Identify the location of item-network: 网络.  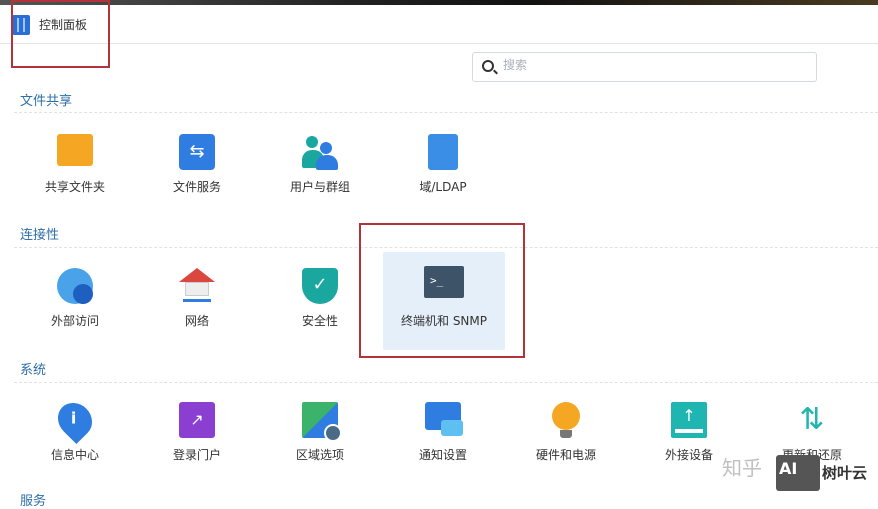
(197, 303).